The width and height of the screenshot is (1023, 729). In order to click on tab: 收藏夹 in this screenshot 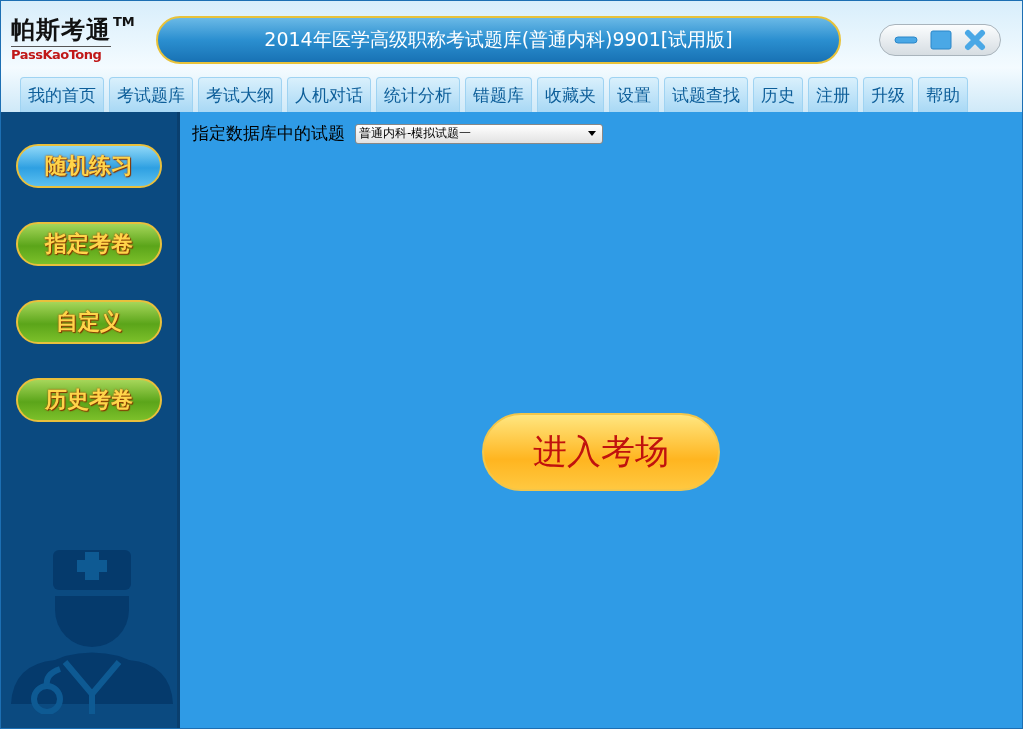, I will do `click(570, 94)`.